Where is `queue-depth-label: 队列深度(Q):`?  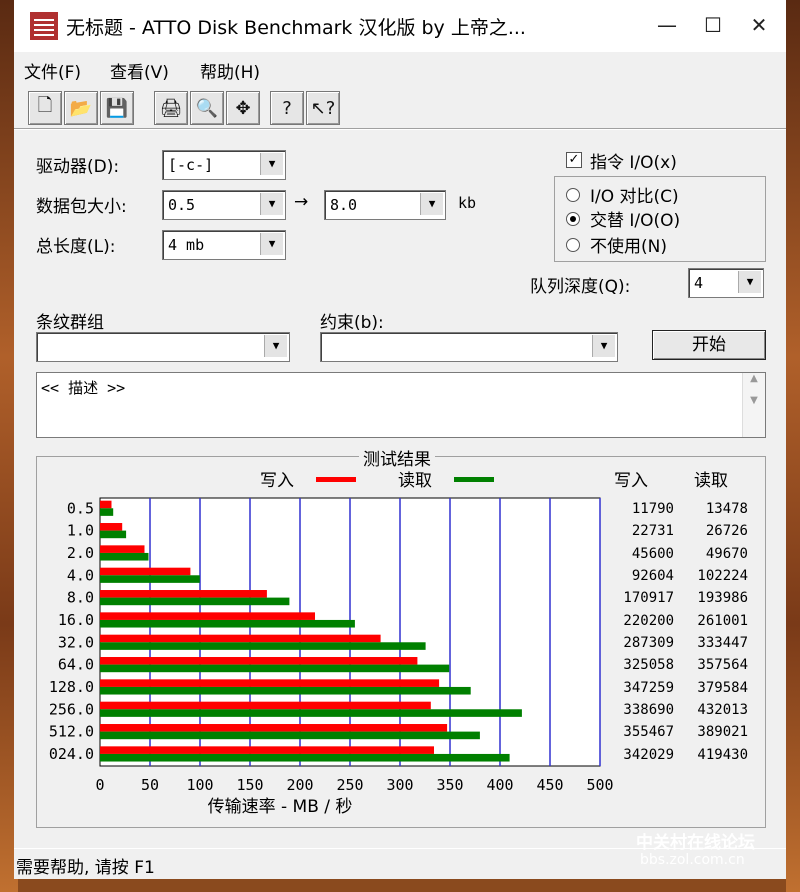 queue-depth-label: 队列深度(Q): is located at coordinates (580, 287).